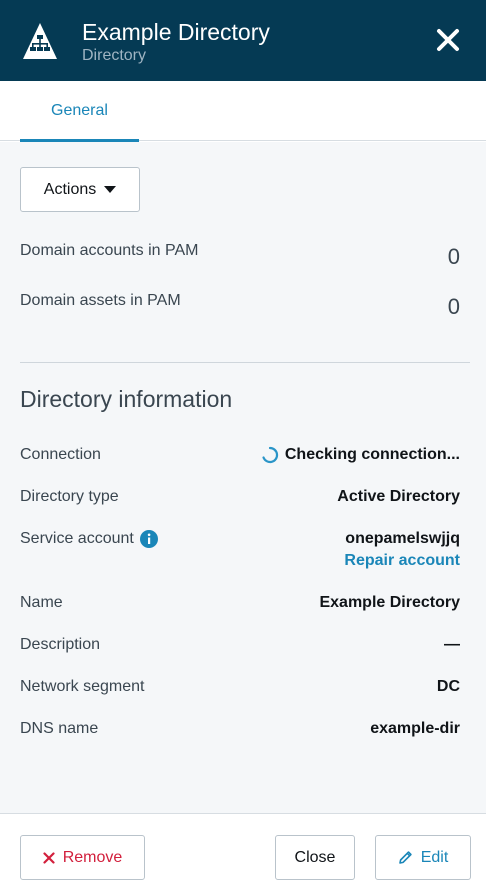  I want to click on name-value: Example Directory, so click(389, 602).